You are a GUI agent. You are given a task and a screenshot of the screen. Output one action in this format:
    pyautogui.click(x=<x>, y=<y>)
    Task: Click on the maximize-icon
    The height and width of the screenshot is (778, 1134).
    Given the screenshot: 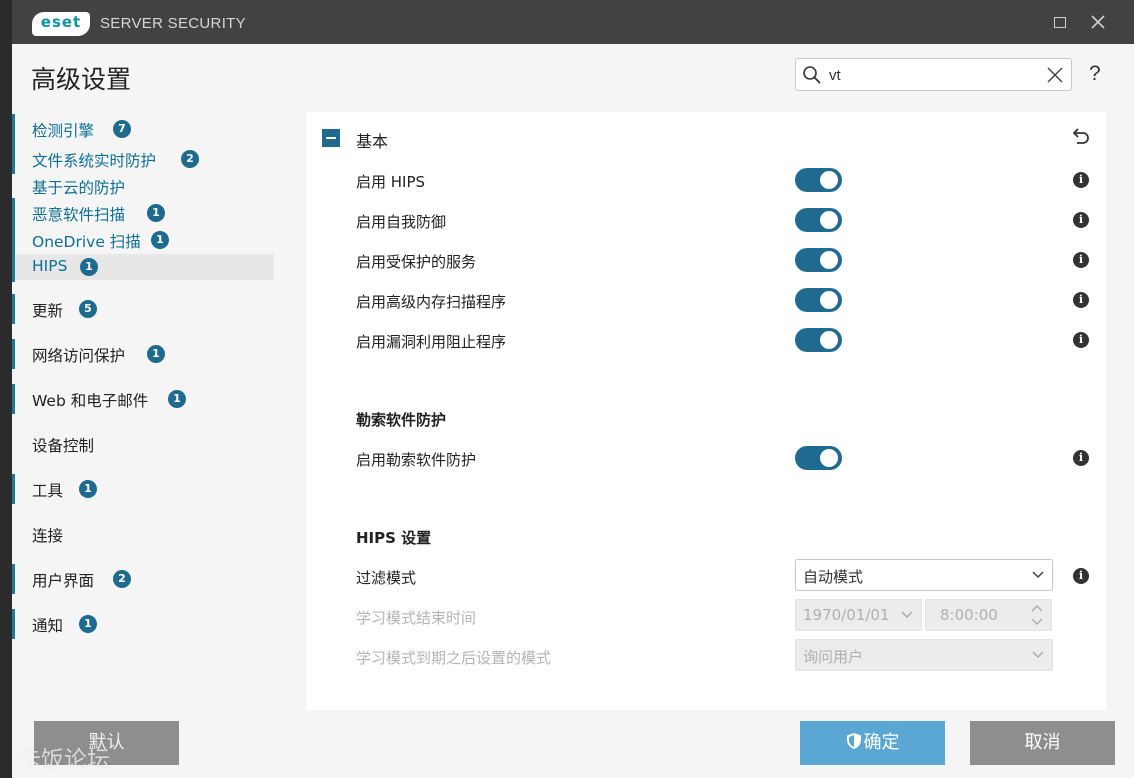 What is the action you would take?
    pyautogui.click(x=1060, y=22)
    